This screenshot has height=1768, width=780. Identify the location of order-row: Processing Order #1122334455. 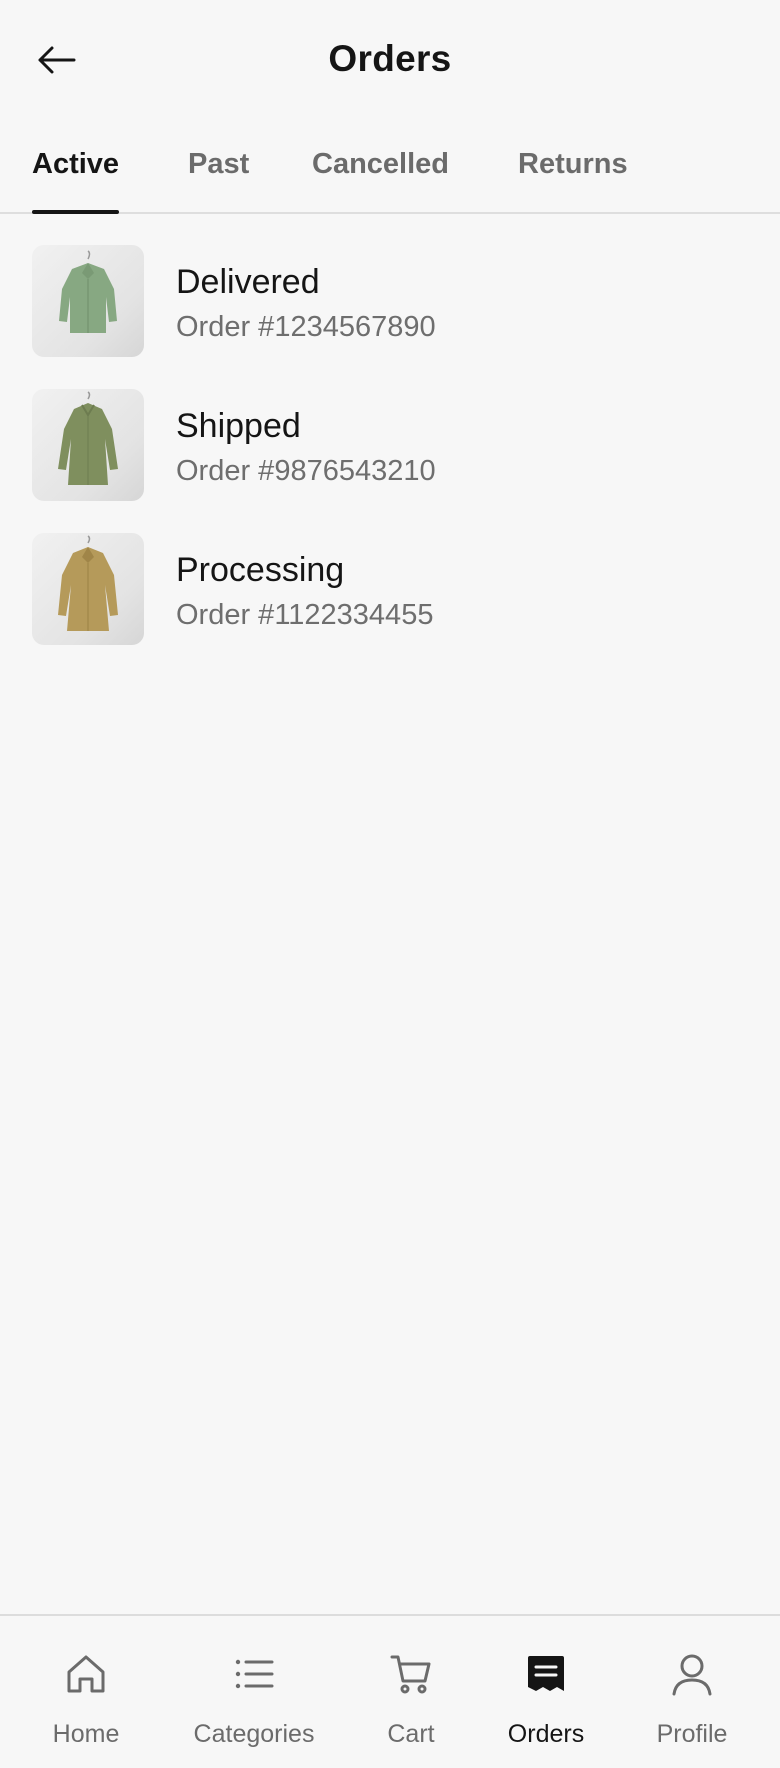
(390, 590).